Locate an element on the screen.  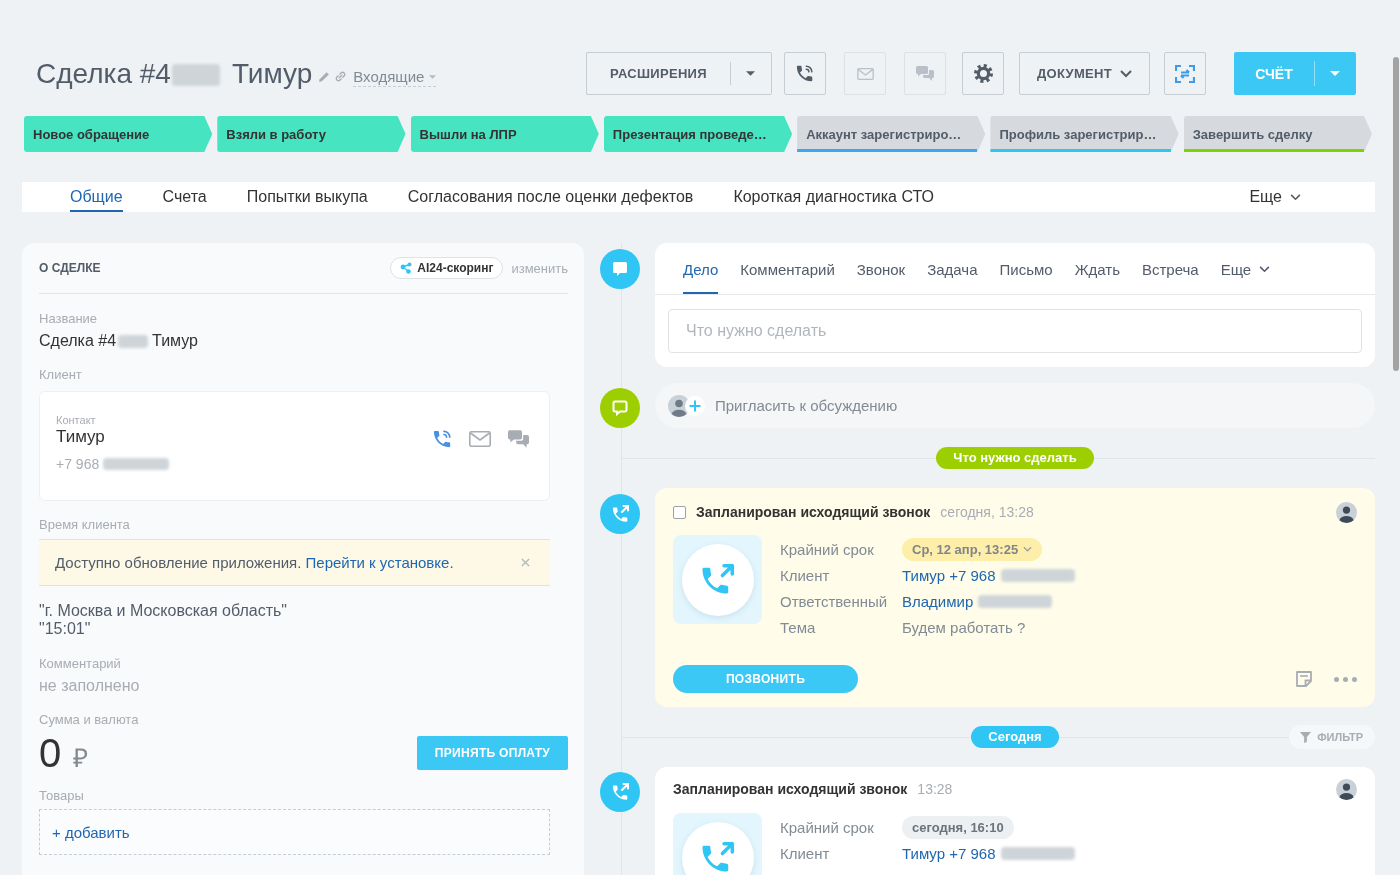
contact-phone: +7 968 is located at coordinates (78, 464).